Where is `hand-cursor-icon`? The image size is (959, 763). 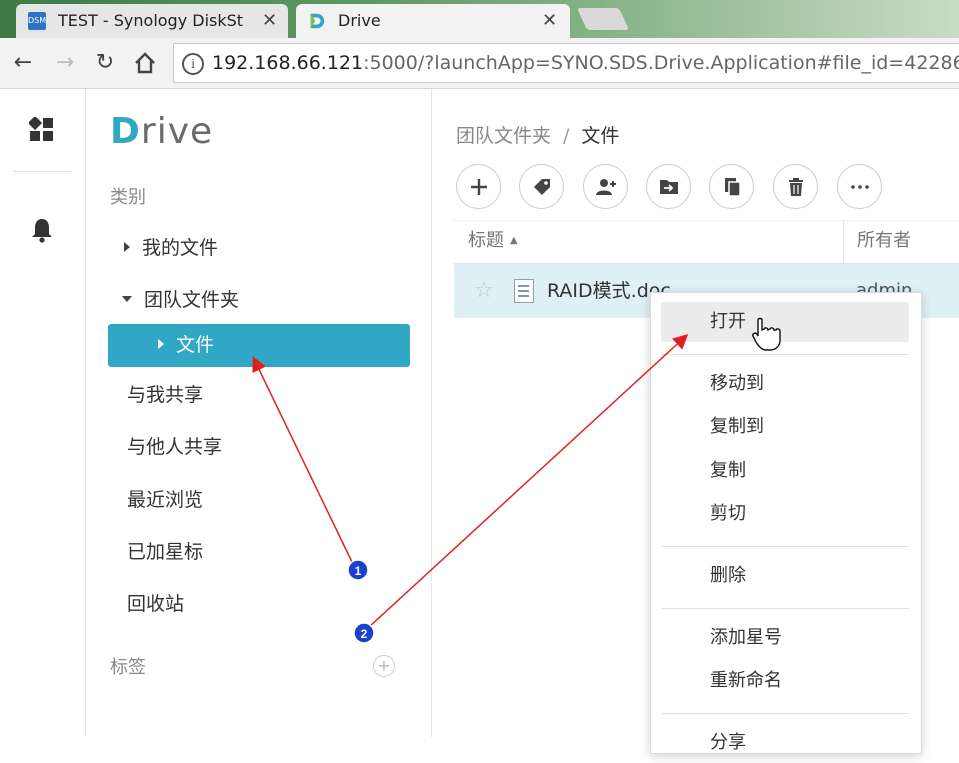
hand-cursor-icon is located at coordinates (766, 334).